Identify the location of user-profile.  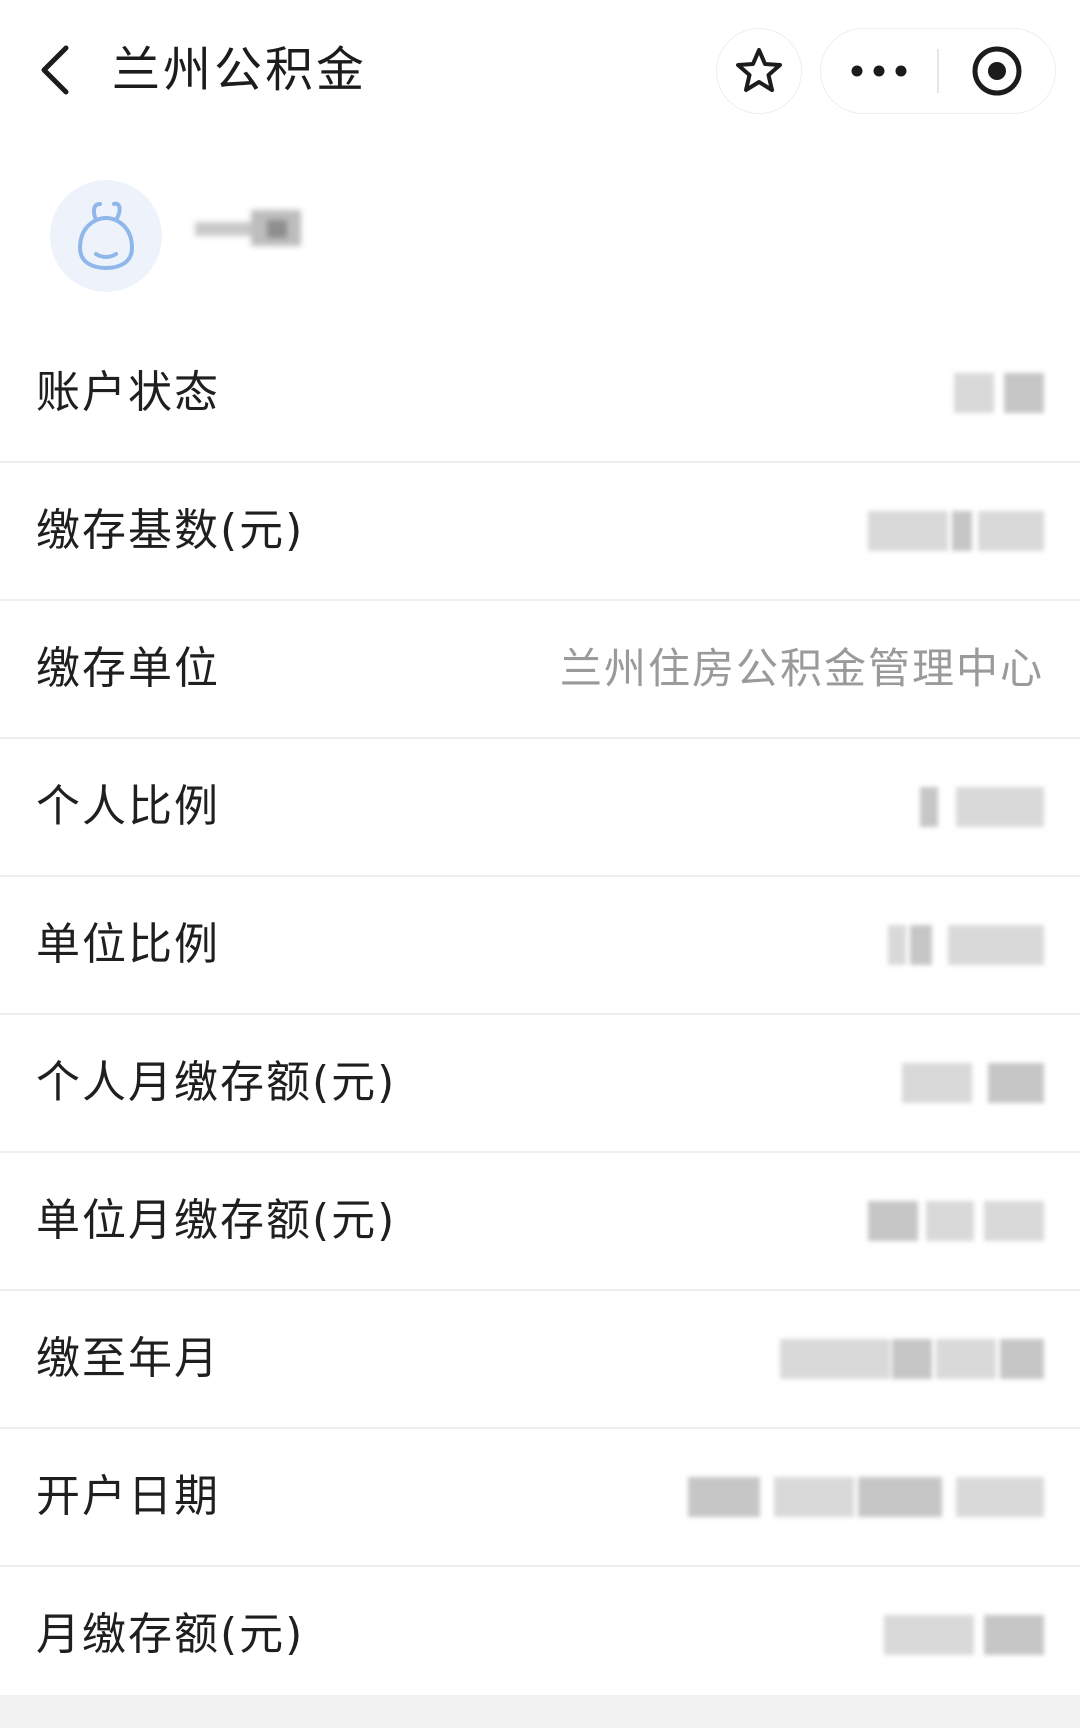
(540, 240).